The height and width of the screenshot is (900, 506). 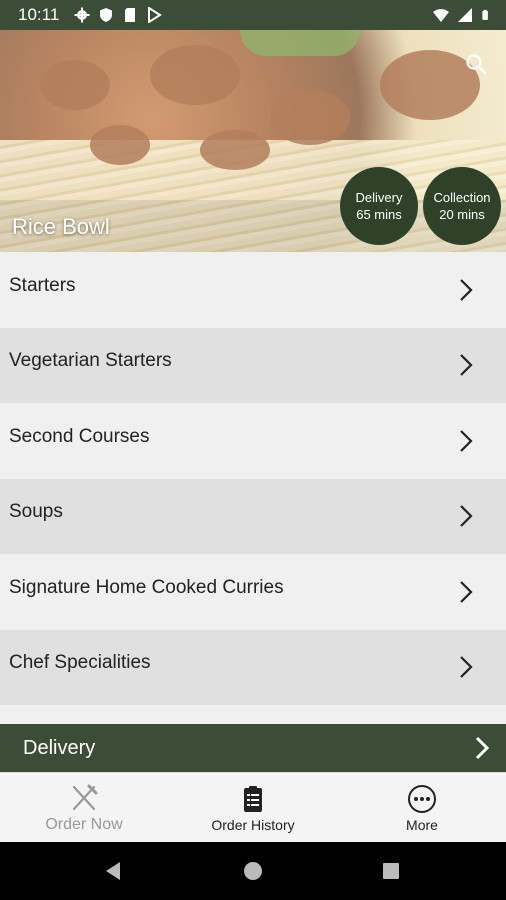 What do you see at coordinates (379, 214) in the screenshot?
I see `delivery-badge-time: 65 mins` at bounding box center [379, 214].